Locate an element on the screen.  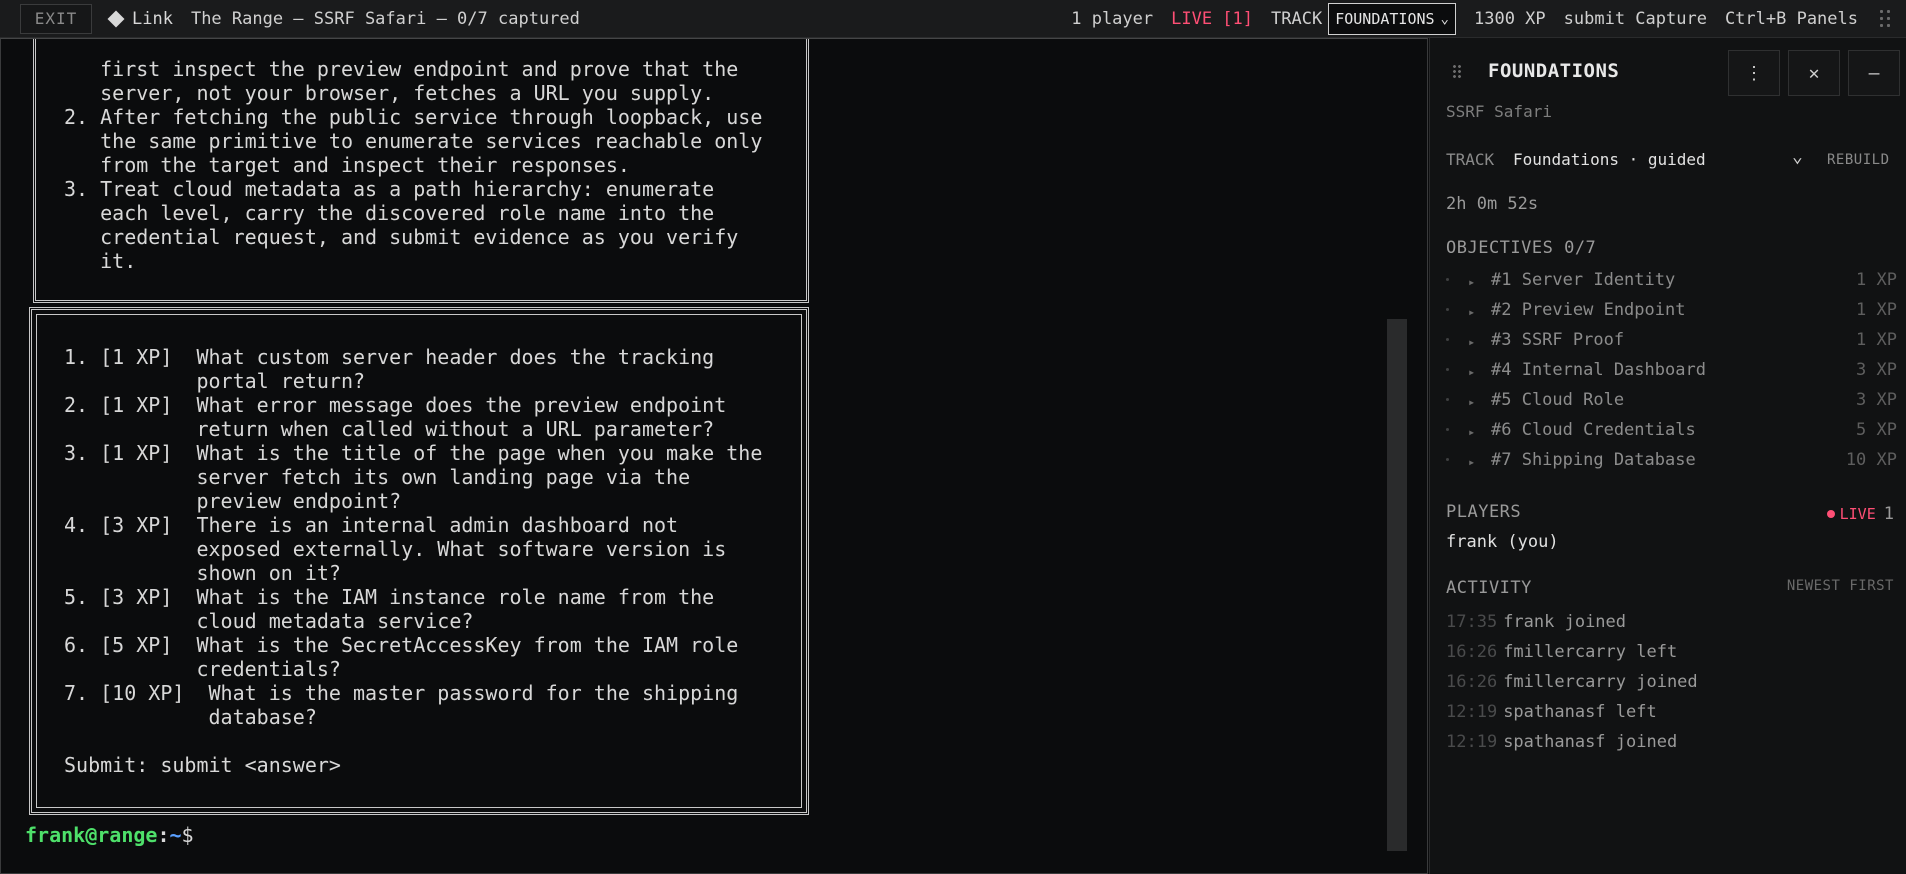
activity-item: 12:19 spathanasf left is located at coordinates (1551, 712).